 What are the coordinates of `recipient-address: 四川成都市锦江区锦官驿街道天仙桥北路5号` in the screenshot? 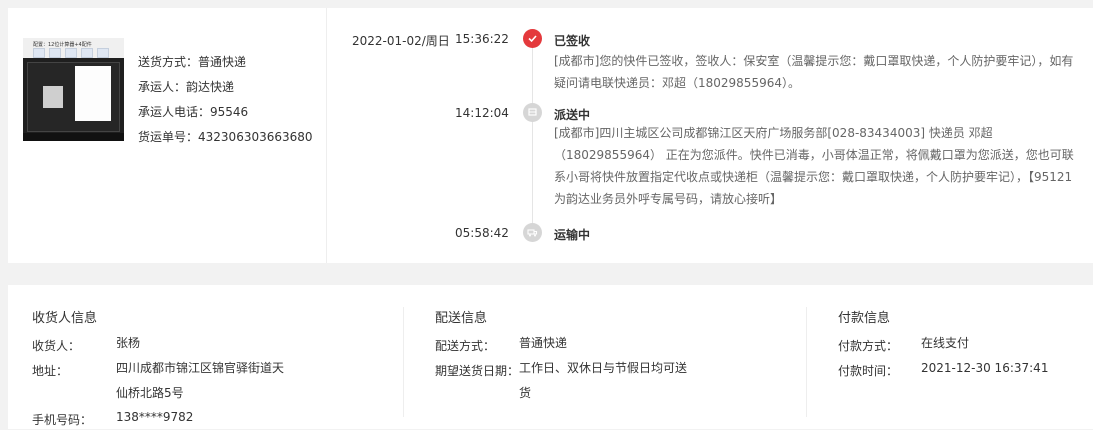 It's located at (200, 380).